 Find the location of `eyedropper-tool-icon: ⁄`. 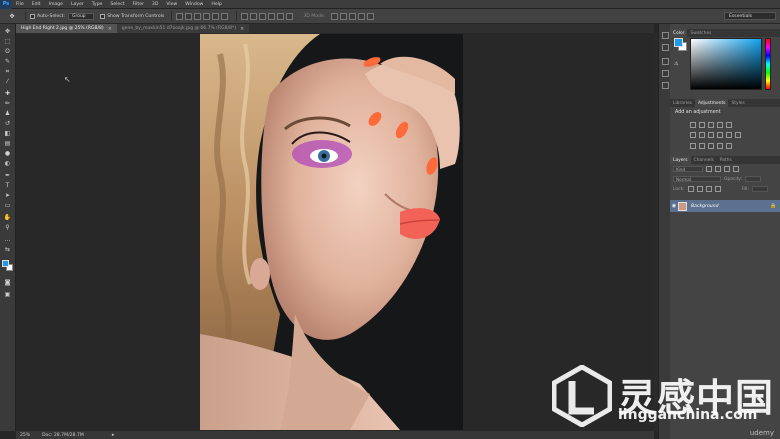

eyedropper-tool-icon: ⁄ is located at coordinates (7, 81).